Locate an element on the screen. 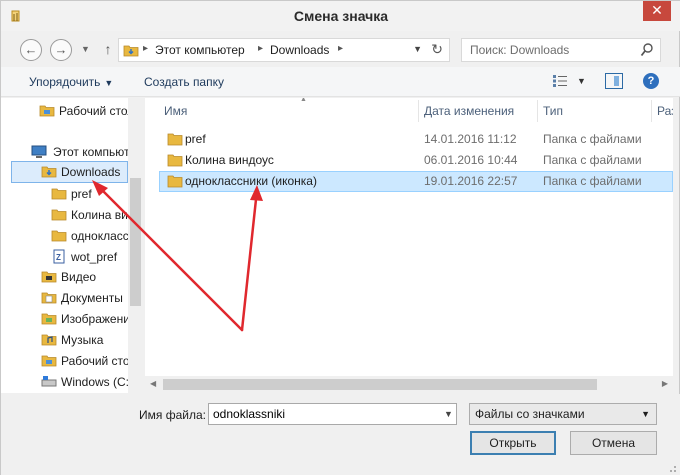  window-title: Смена значка is located at coordinates (341, 16).